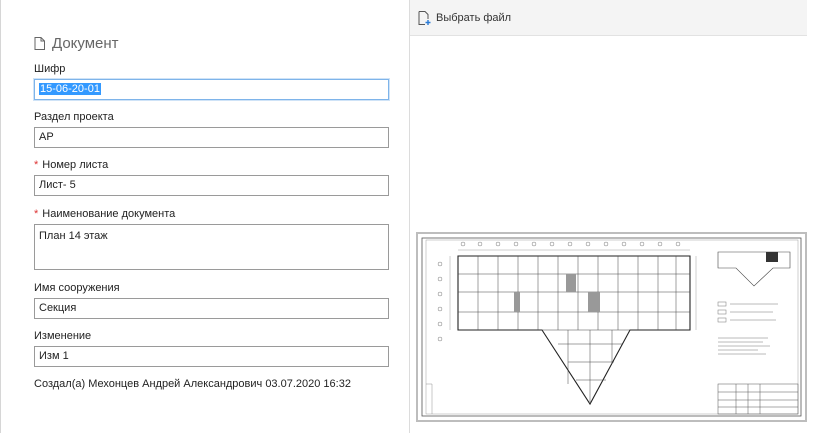 This screenshot has height=433, width=817. Describe the element at coordinates (211, 247) in the screenshot. I see `doc-name-textarea: План 14 этаж` at that location.